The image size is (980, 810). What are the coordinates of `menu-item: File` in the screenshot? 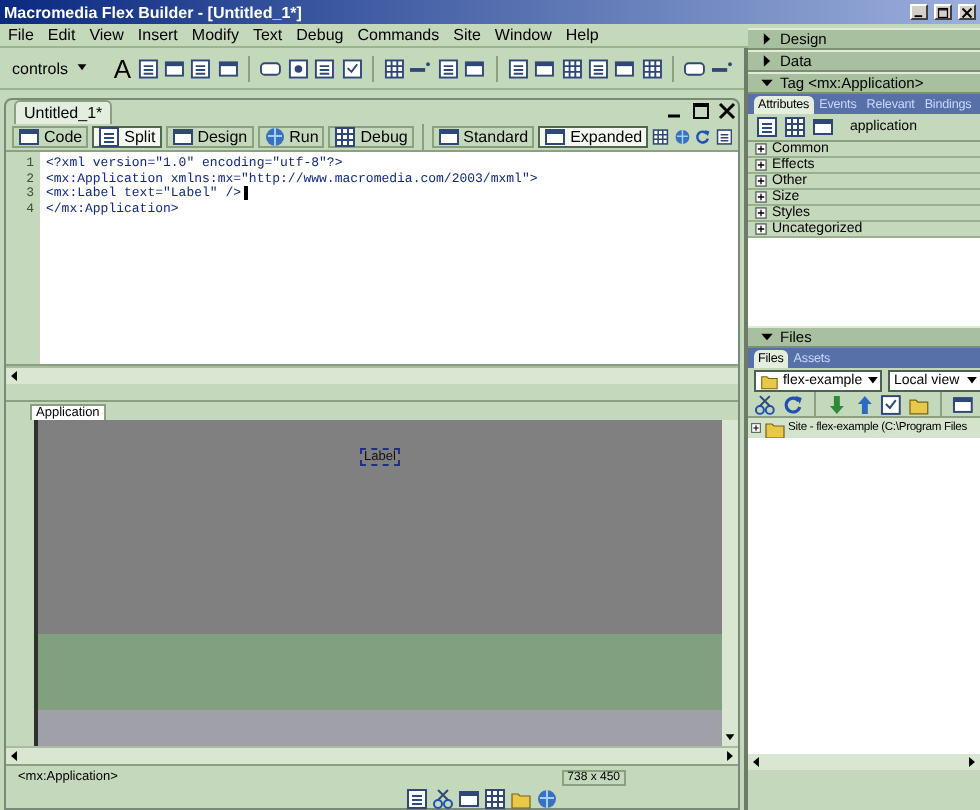 It's located at (21, 35).